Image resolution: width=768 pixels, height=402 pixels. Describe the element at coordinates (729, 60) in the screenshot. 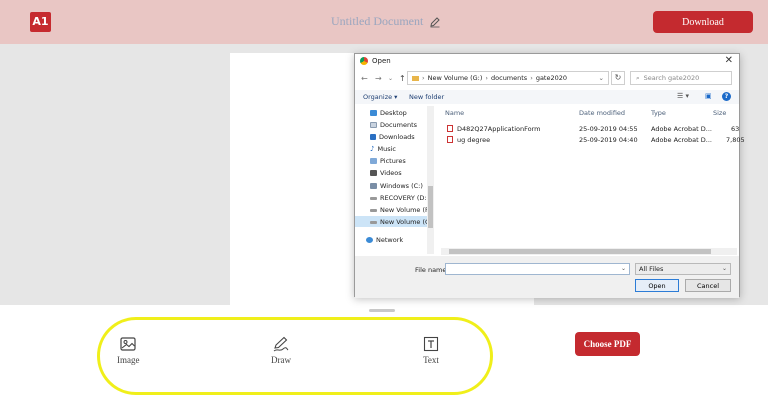

I see `close-icon: ✕` at that location.